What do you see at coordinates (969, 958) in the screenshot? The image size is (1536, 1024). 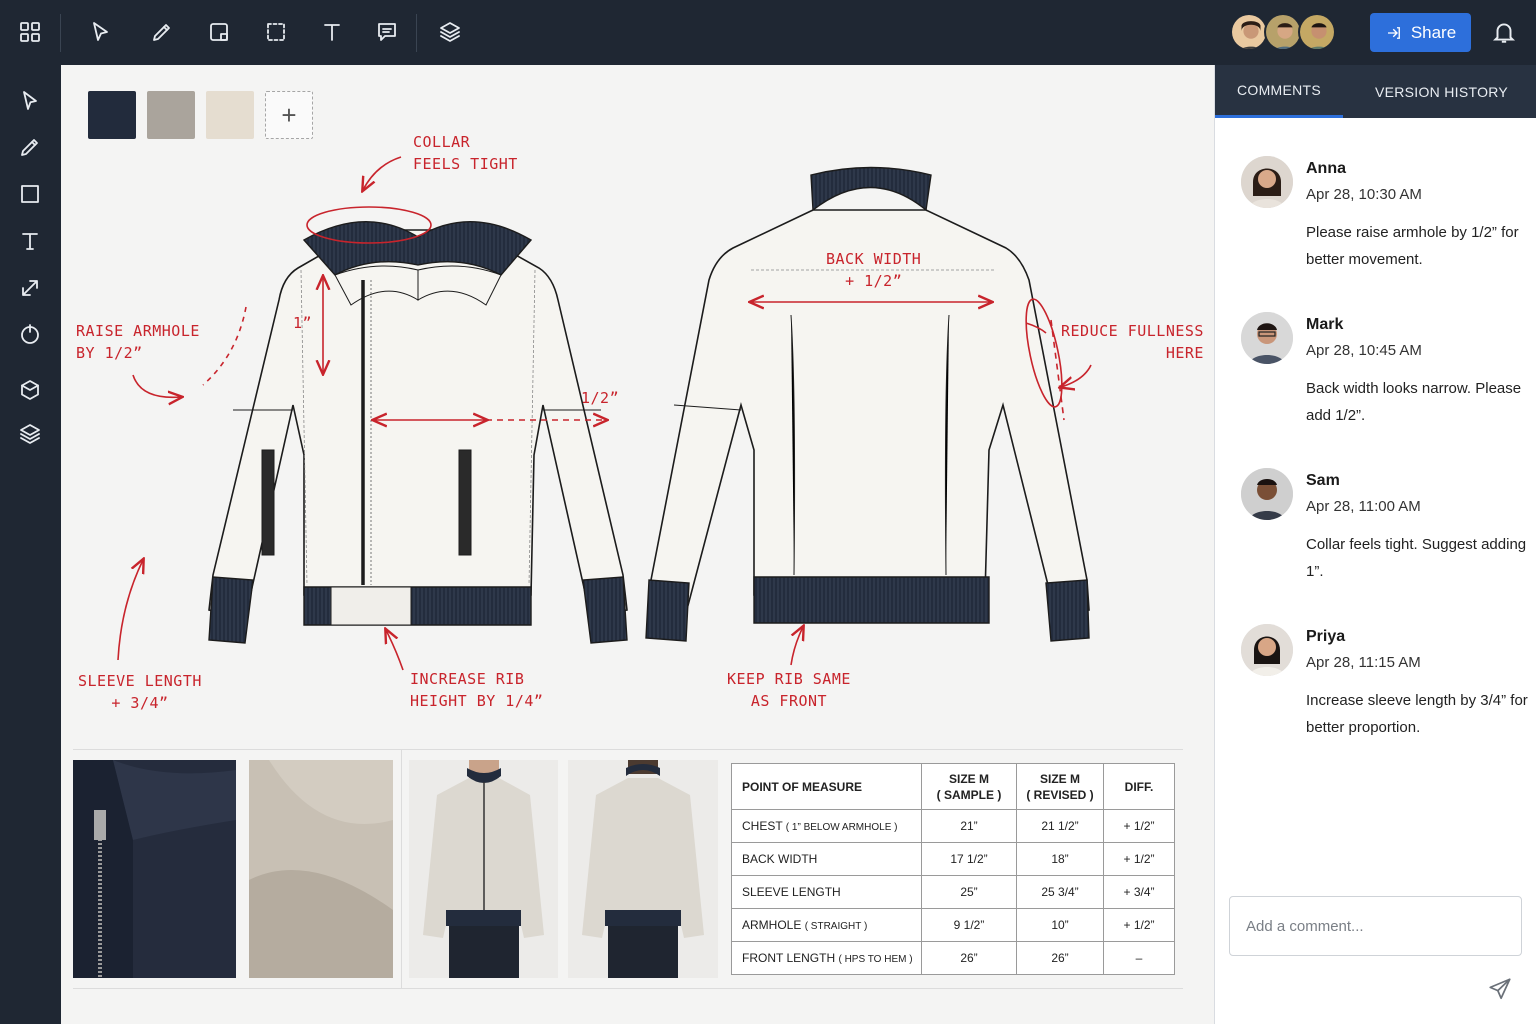 I see `sample-cell: 26”` at bounding box center [969, 958].